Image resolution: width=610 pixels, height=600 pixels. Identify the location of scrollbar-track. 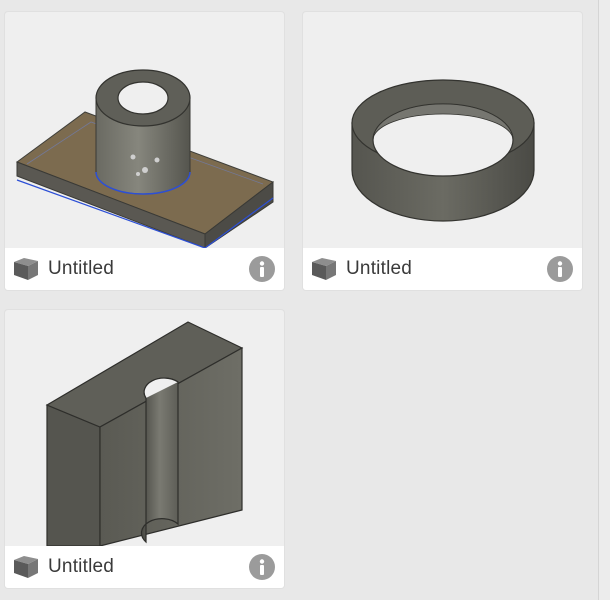
(604, 300).